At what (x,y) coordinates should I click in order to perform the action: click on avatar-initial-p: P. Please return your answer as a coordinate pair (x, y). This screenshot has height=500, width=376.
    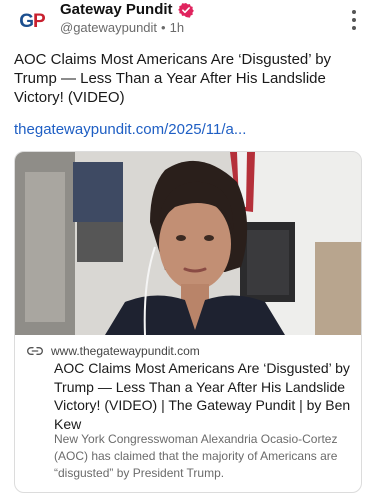
    Looking at the image, I should click on (39, 21).